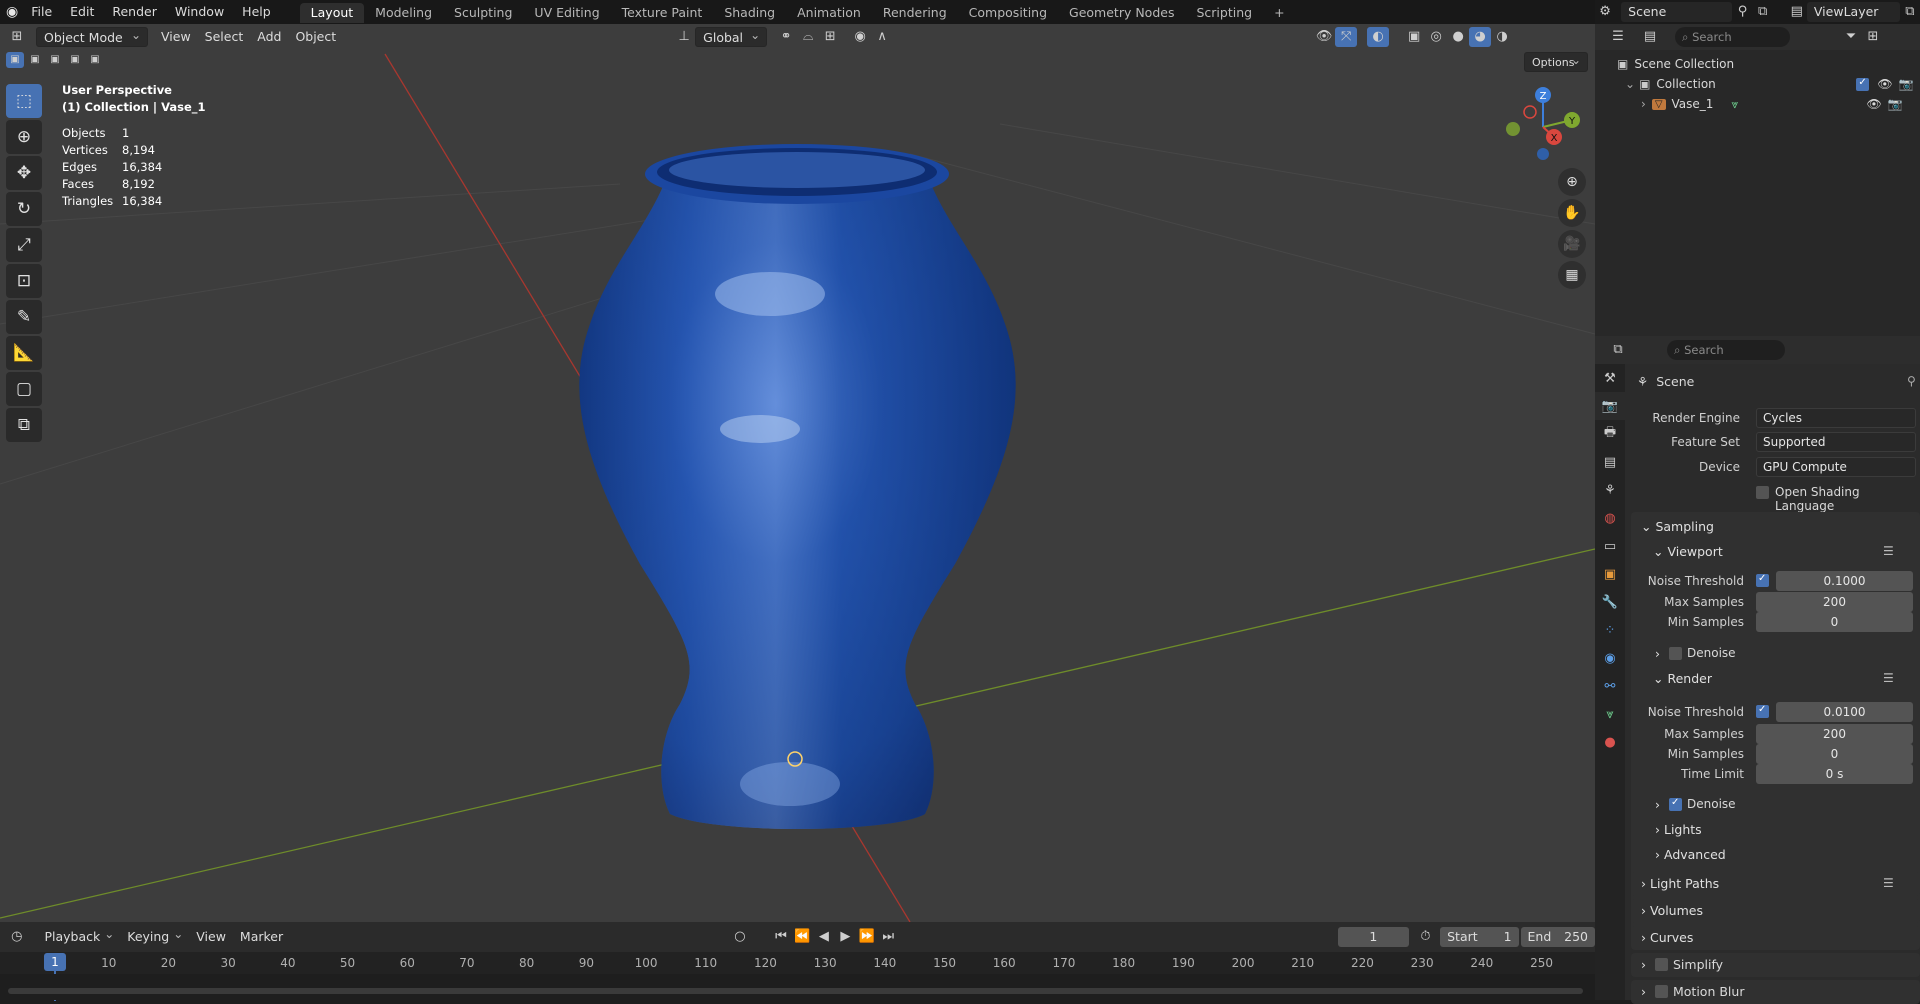 The image size is (1920, 1004). Describe the element at coordinates (12, 12) in the screenshot. I see `blender-logo-icon: ◉` at that location.